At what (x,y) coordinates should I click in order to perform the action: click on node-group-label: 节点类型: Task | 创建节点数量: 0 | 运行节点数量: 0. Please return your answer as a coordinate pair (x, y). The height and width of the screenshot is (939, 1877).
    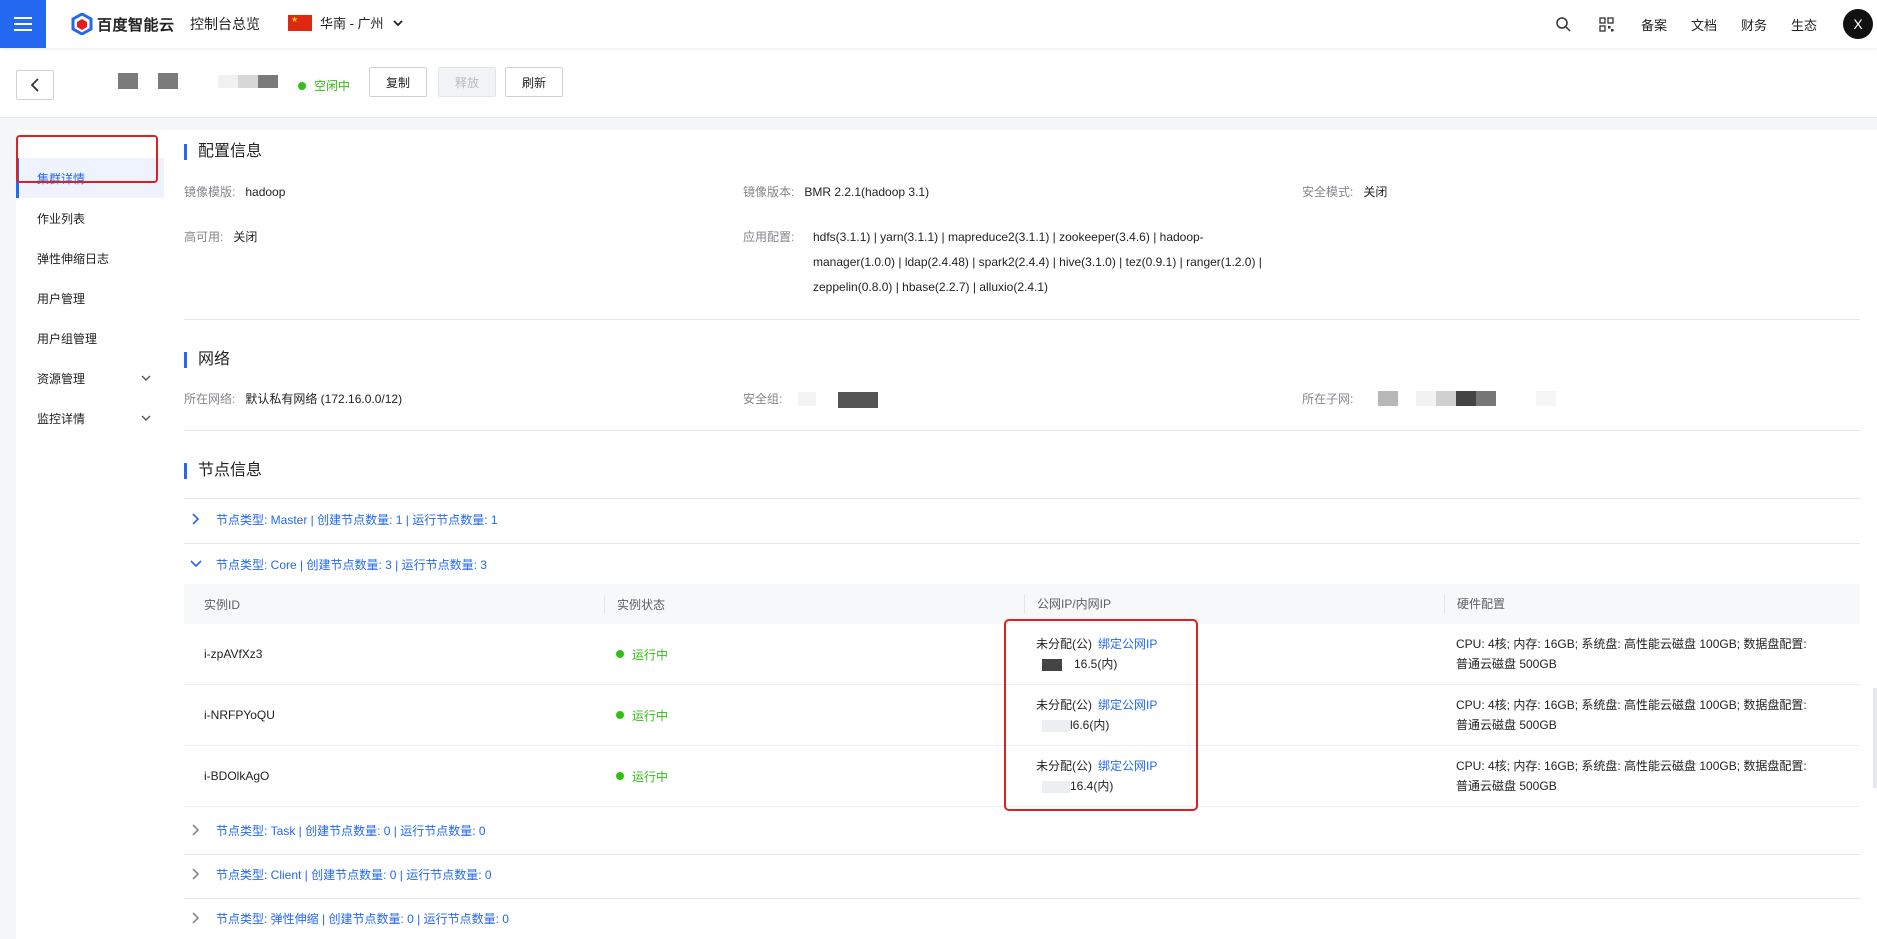
    Looking at the image, I should click on (351, 830).